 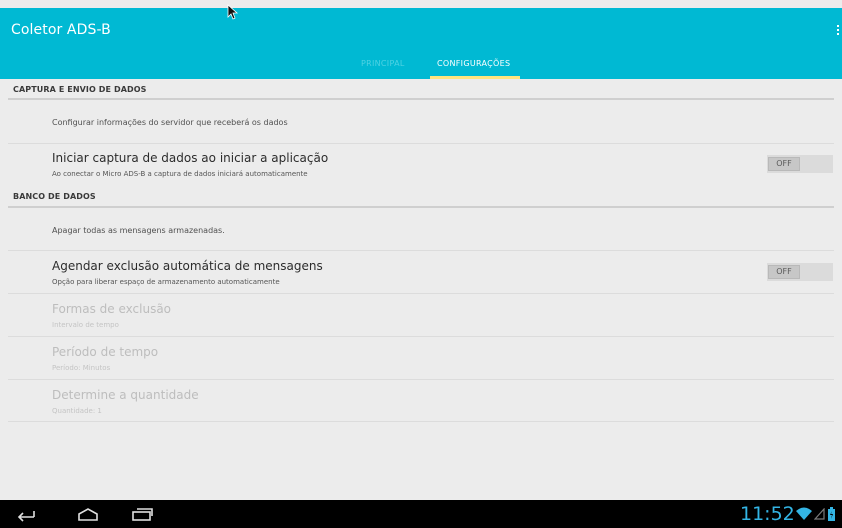 I want to click on auto-capture-switch: OFF, so click(x=800, y=164).